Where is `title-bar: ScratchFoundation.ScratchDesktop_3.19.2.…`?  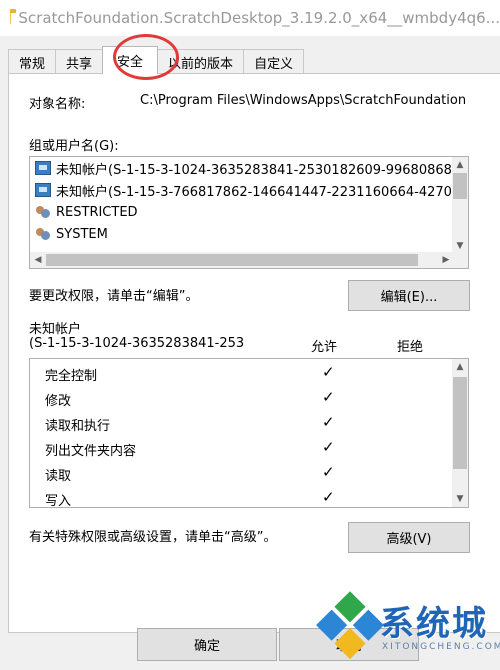
title-bar: ScratchFoundation.ScratchDesktop_3.19.2.… is located at coordinates (250, 18).